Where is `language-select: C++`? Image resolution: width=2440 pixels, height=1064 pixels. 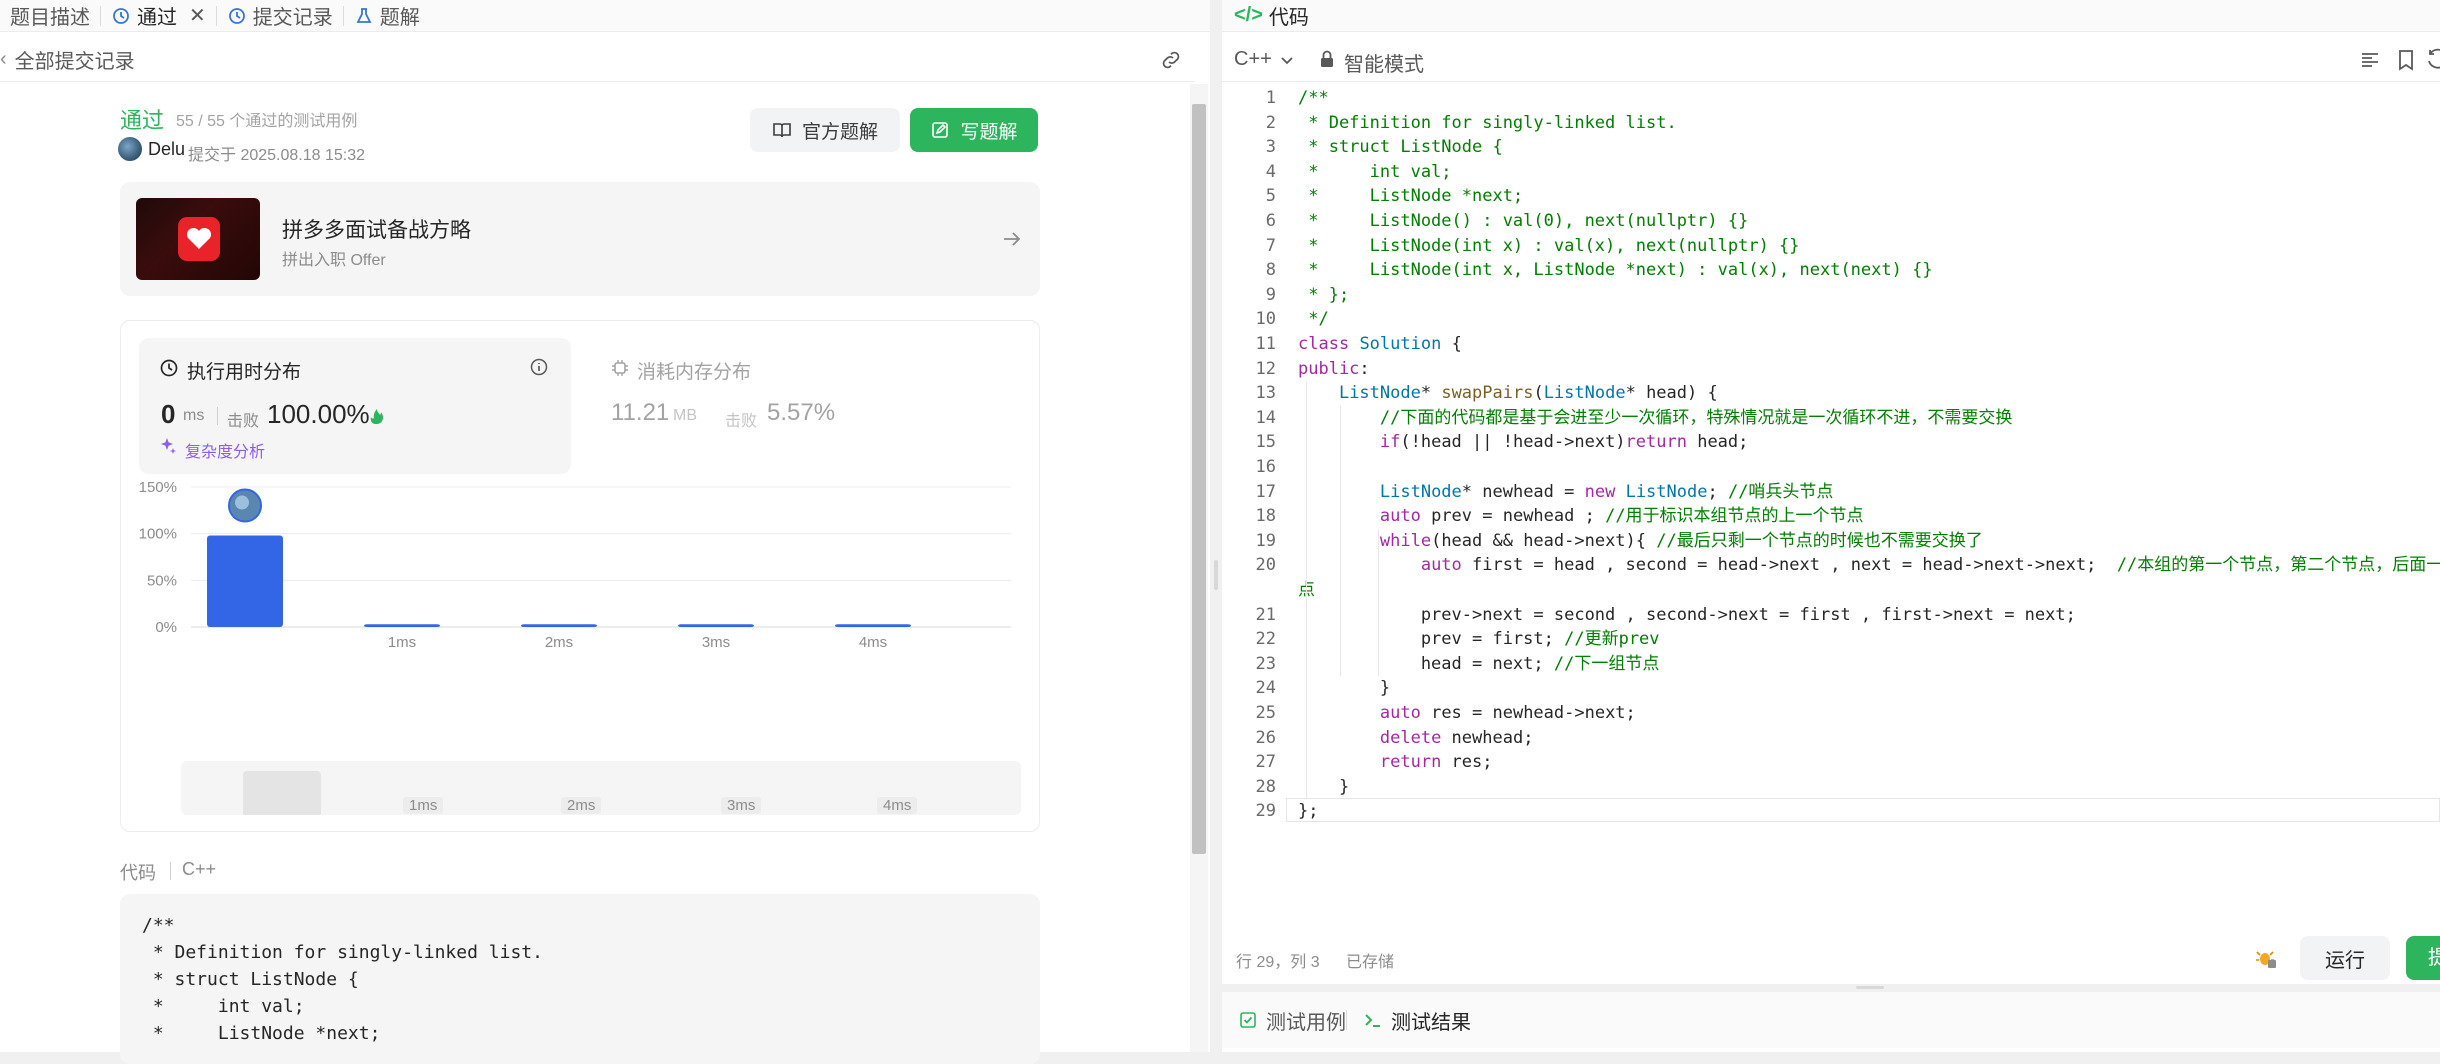 language-select: C++ is located at coordinates (1265, 59).